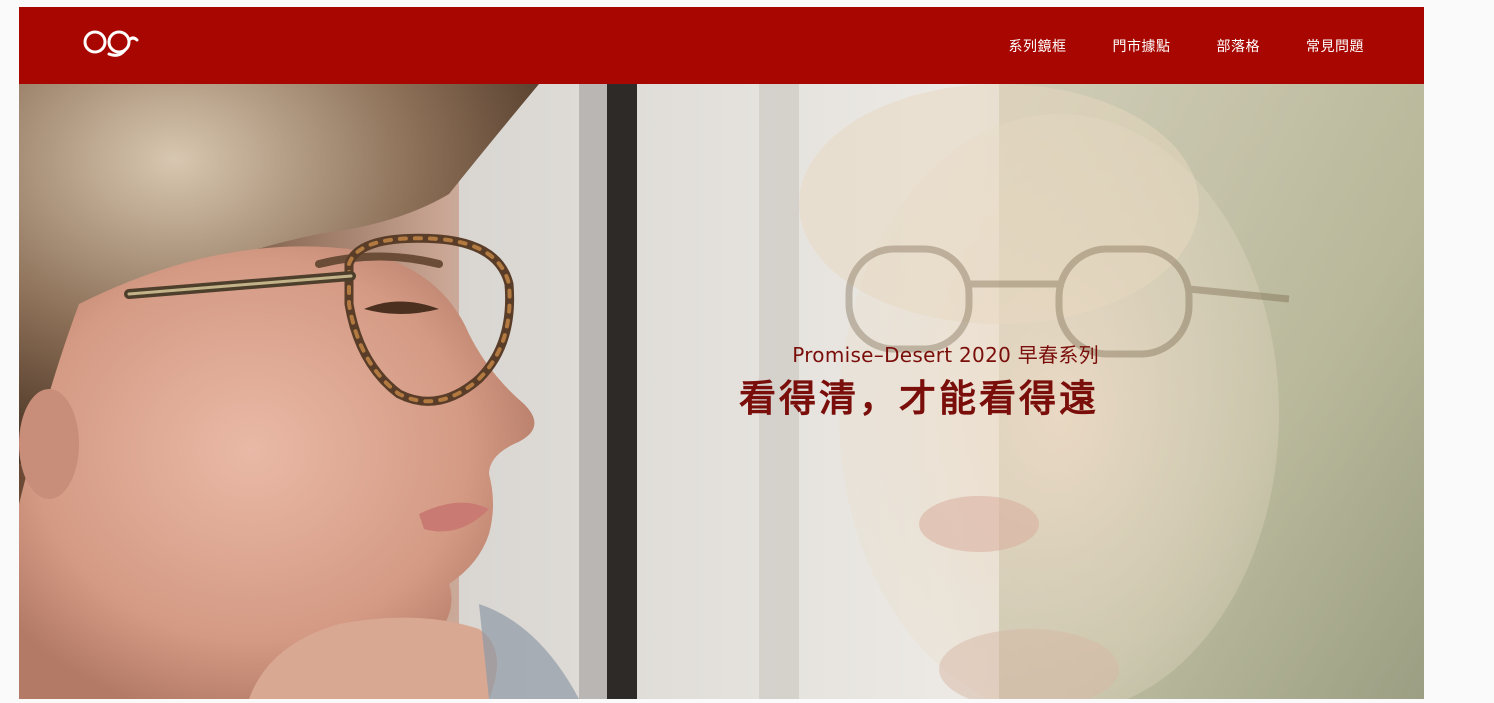 The width and height of the screenshot is (1494, 703). What do you see at coordinates (945, 355) in the screenshot?
I see `hero-subtitle: Promise–Desert 2020 早春系列` at bounding box center [945, 355].